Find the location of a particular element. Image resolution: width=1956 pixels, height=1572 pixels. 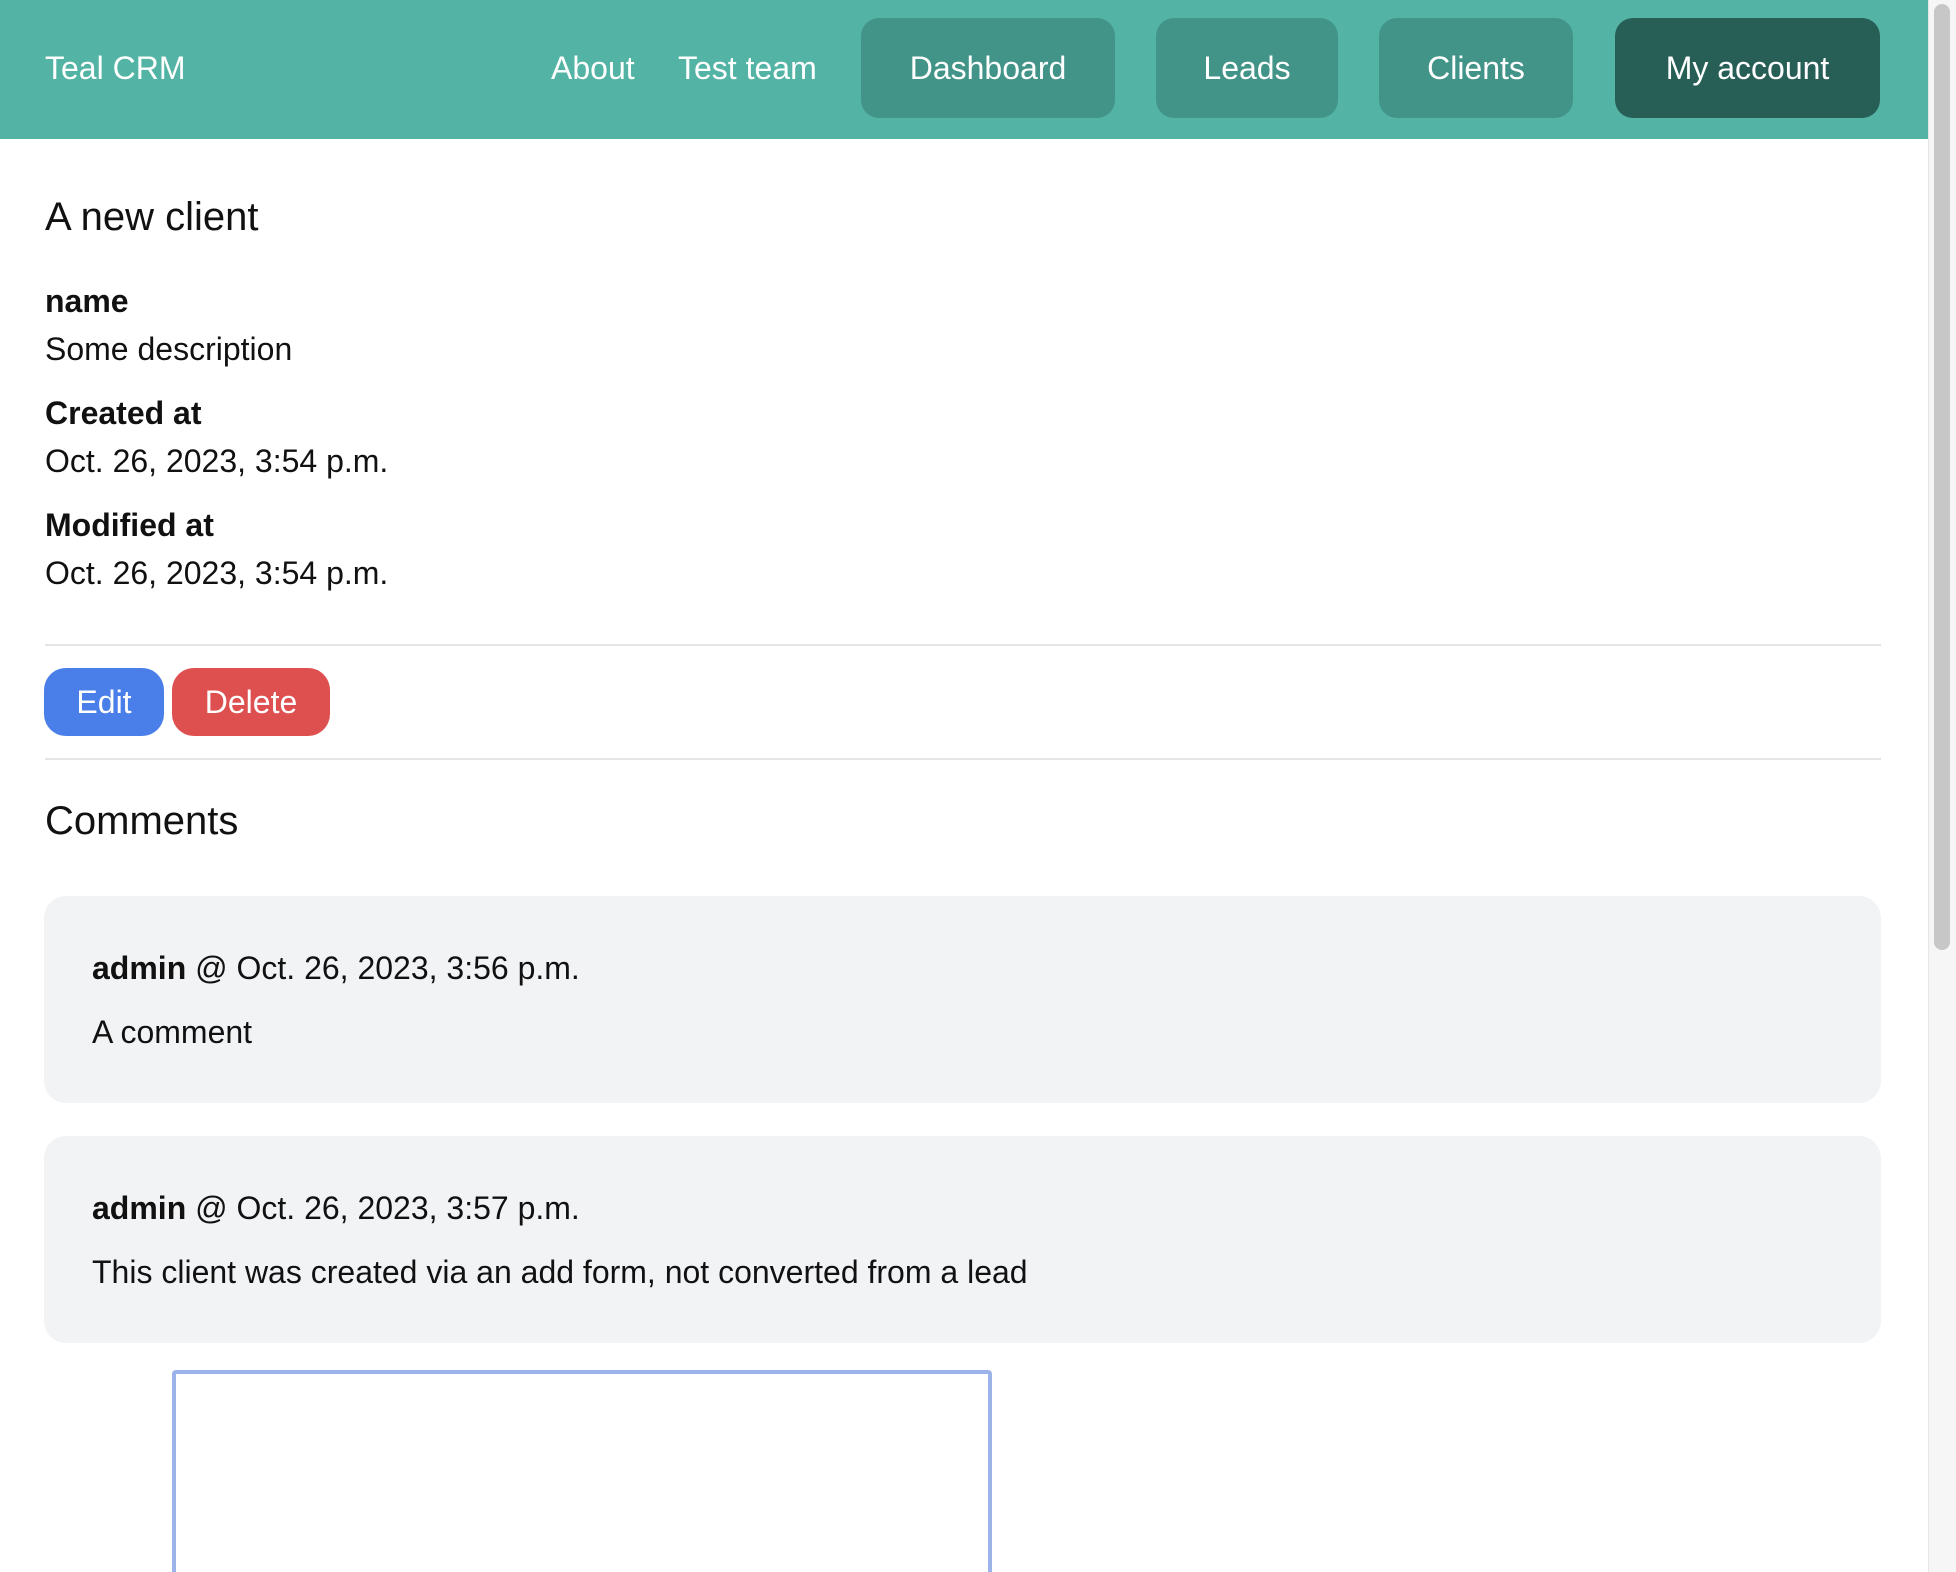

comment-meta: admin @ Oct. 26, 2023, 3:57 p.m. is located at coordinates (336, 1208).